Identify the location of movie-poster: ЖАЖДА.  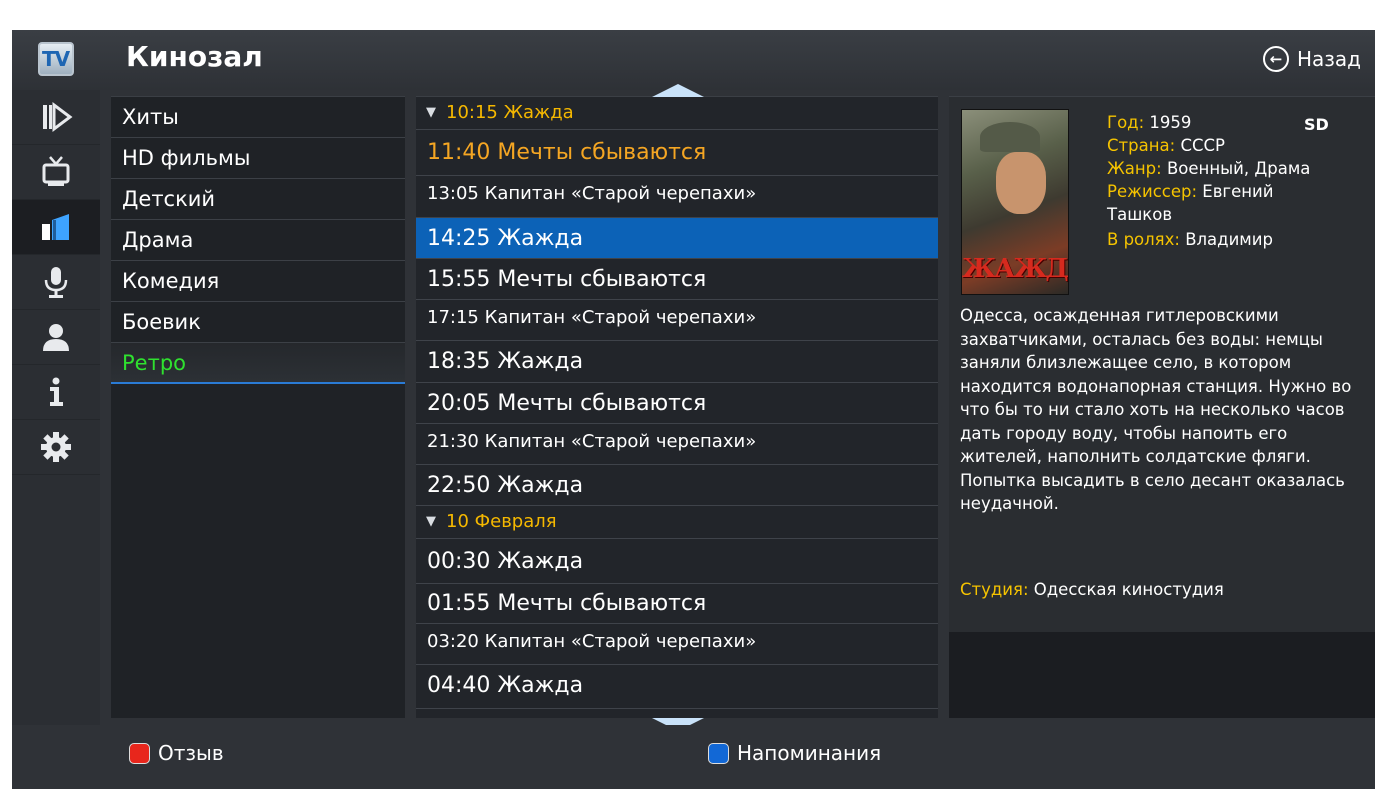
(1015, 202).